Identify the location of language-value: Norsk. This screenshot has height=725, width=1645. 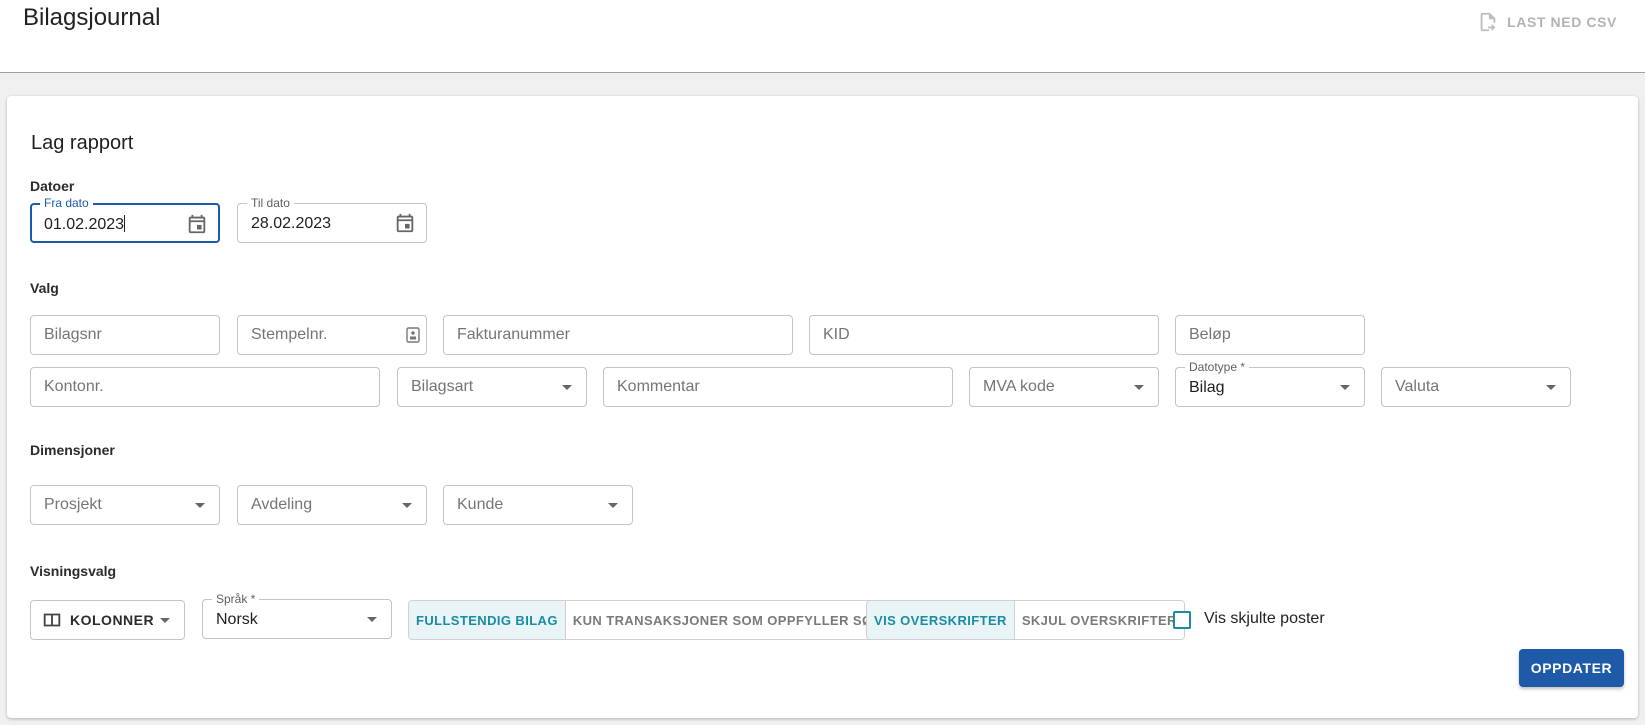
(237, 619).